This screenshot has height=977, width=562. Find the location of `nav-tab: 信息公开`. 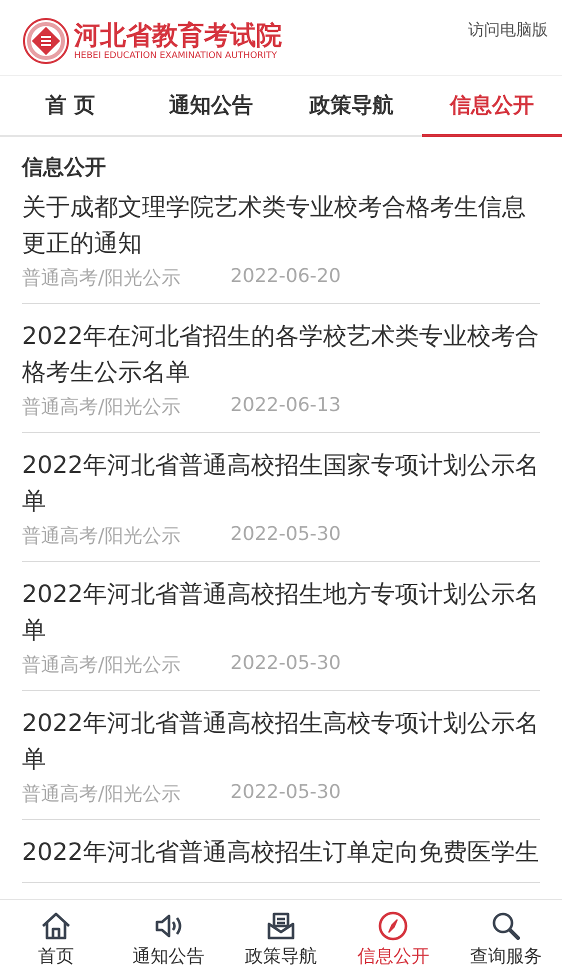

nav-tab: 信息公开 is located at coordinates (492, 106).